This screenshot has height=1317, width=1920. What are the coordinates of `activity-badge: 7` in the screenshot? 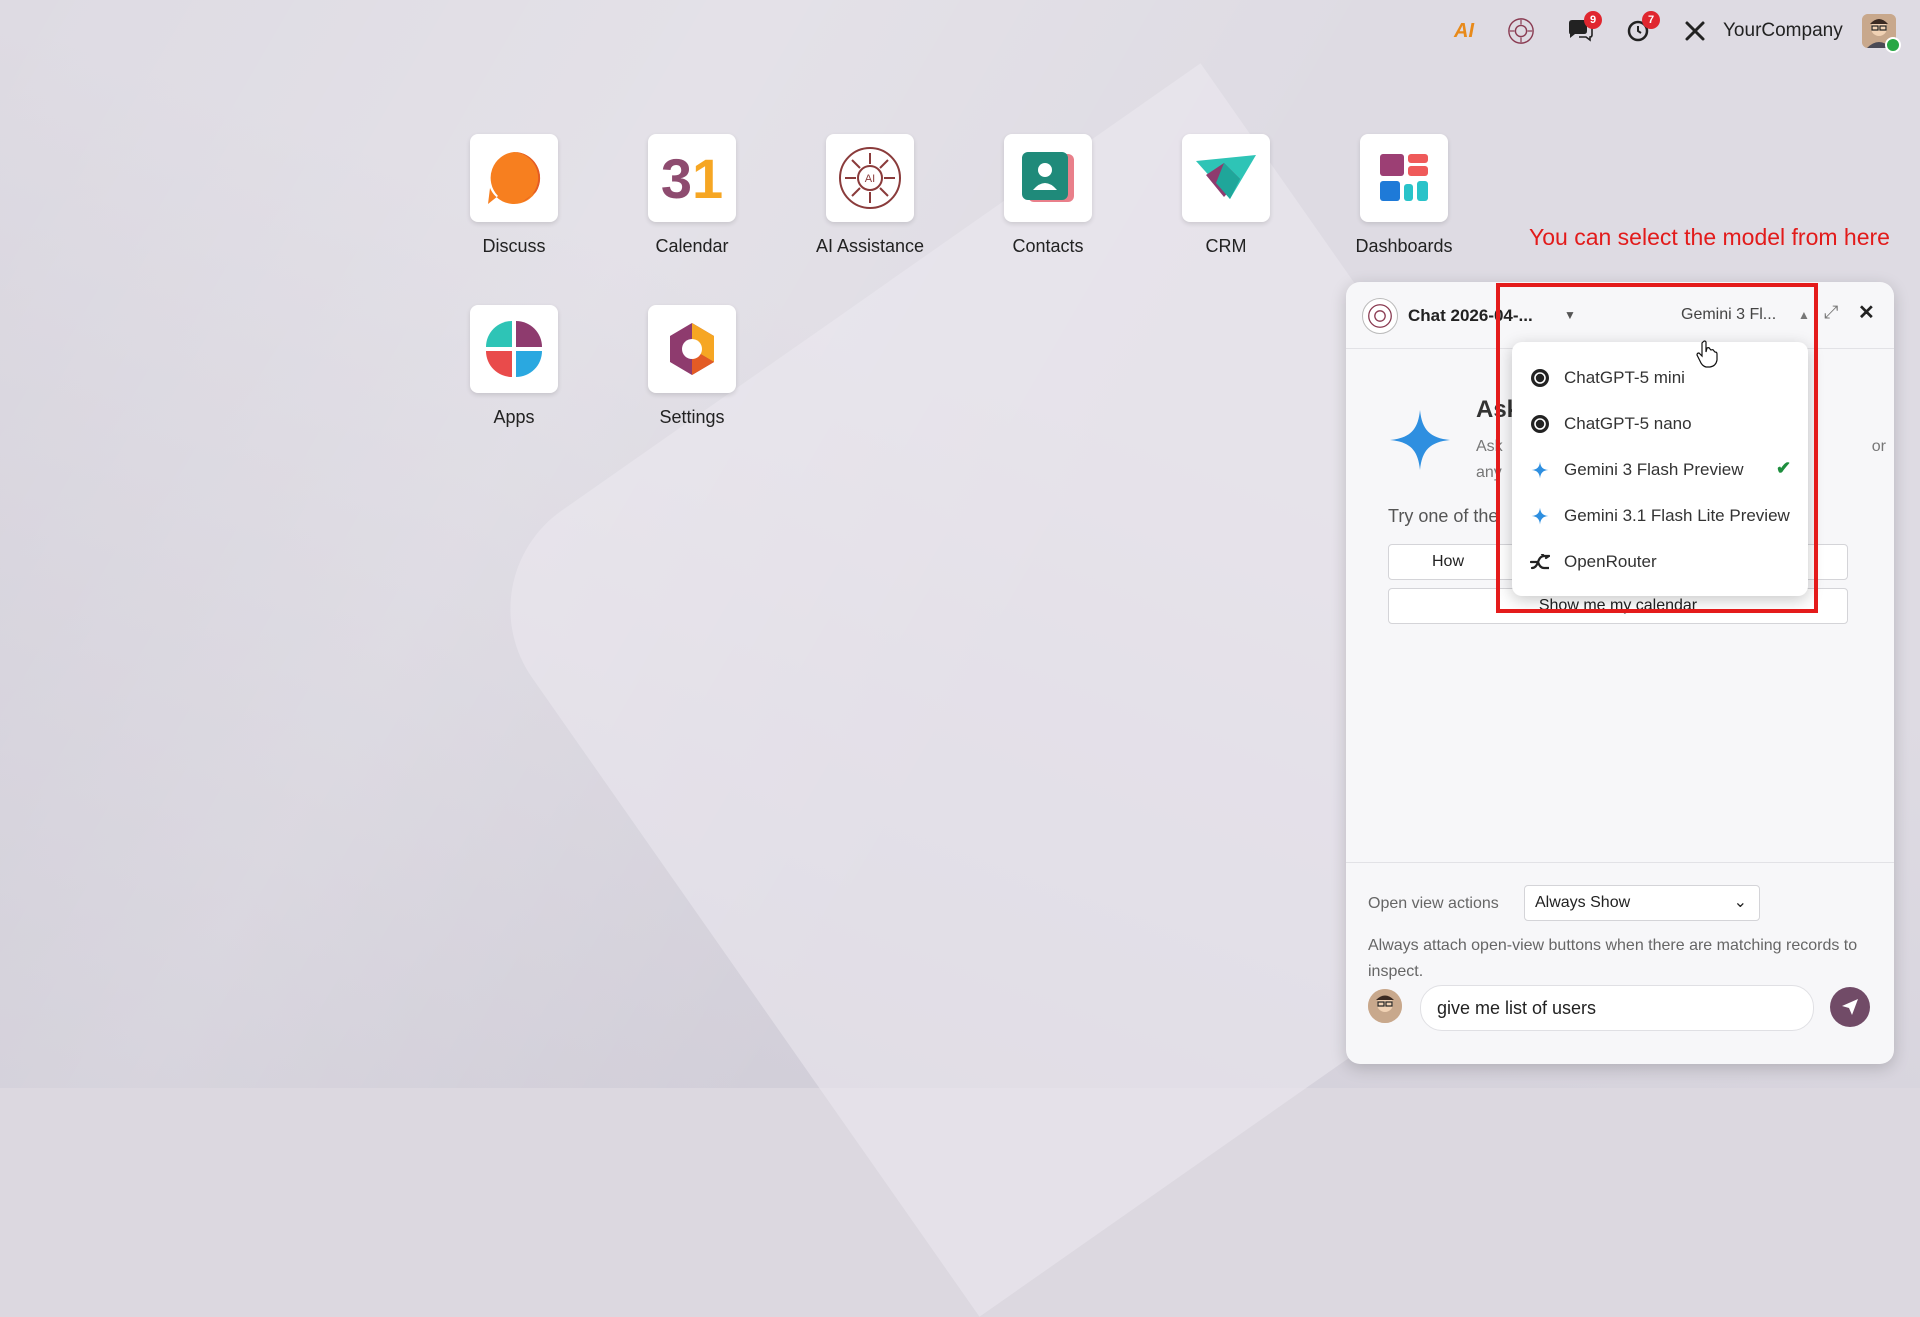 It's located at (1651, 20).